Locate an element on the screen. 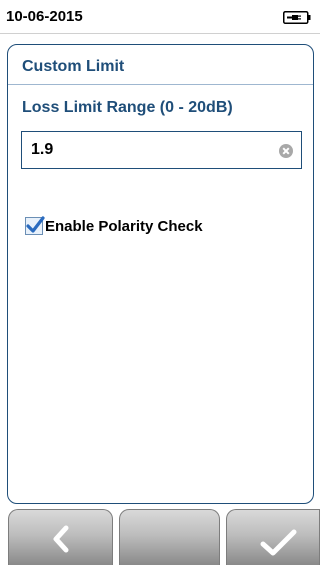  status-bar: 10-06-2015 is located at coordinates (160, 17).